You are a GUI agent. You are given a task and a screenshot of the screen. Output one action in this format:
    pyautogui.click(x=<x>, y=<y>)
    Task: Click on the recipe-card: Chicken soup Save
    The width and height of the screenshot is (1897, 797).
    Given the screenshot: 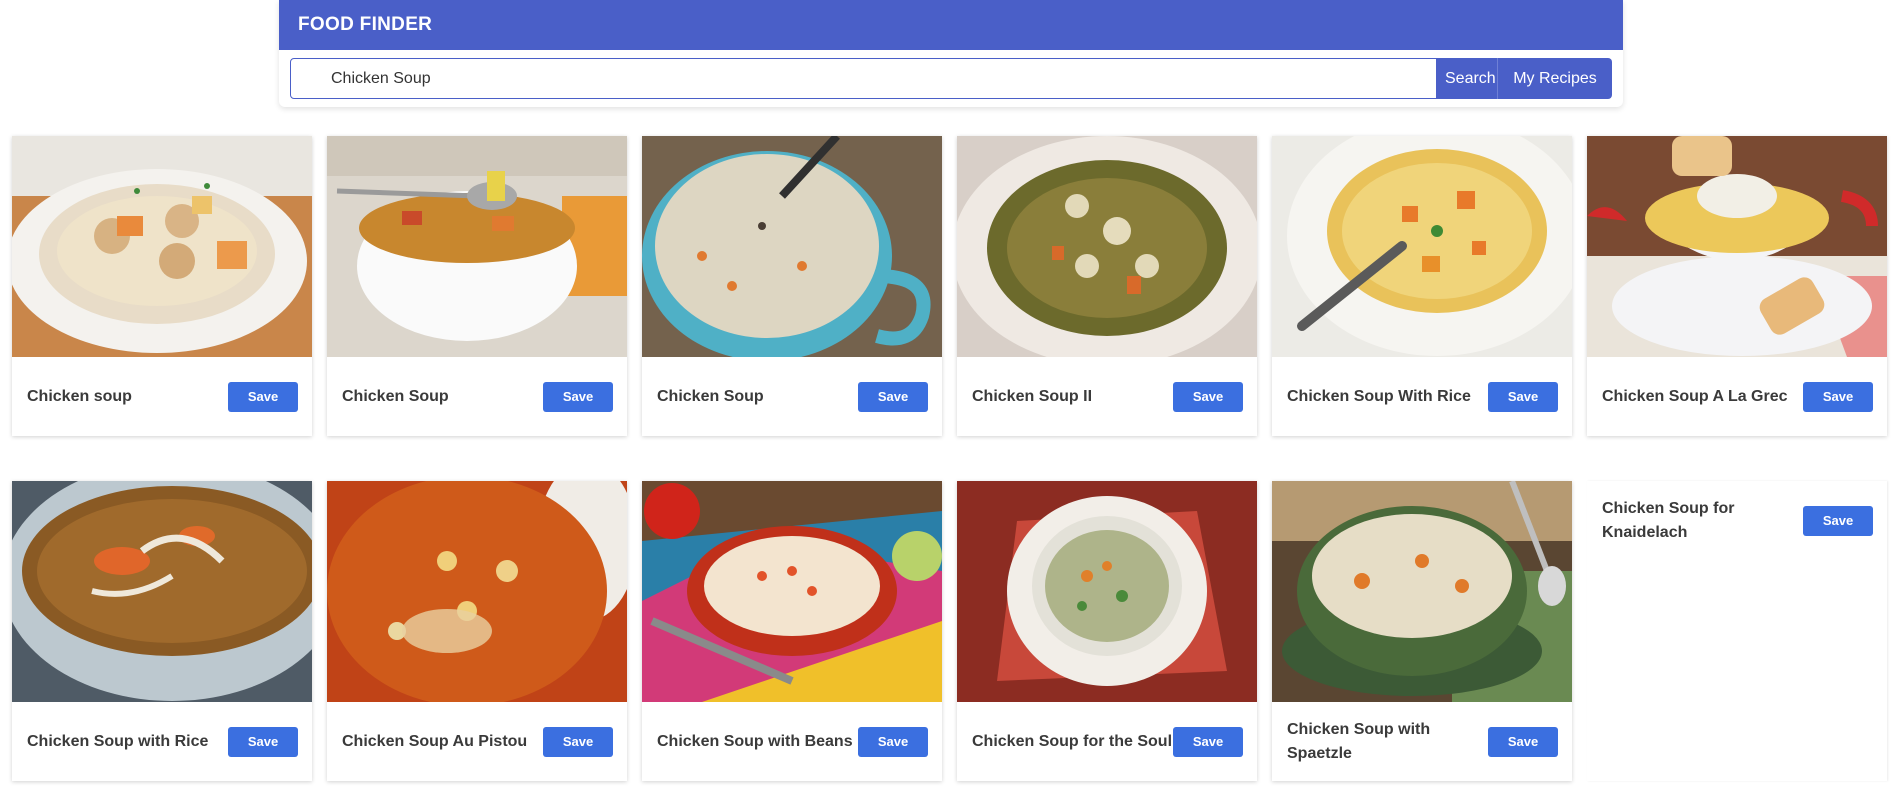 What is the action you would take?
    pyautogui.click(x=162, y=286)
    